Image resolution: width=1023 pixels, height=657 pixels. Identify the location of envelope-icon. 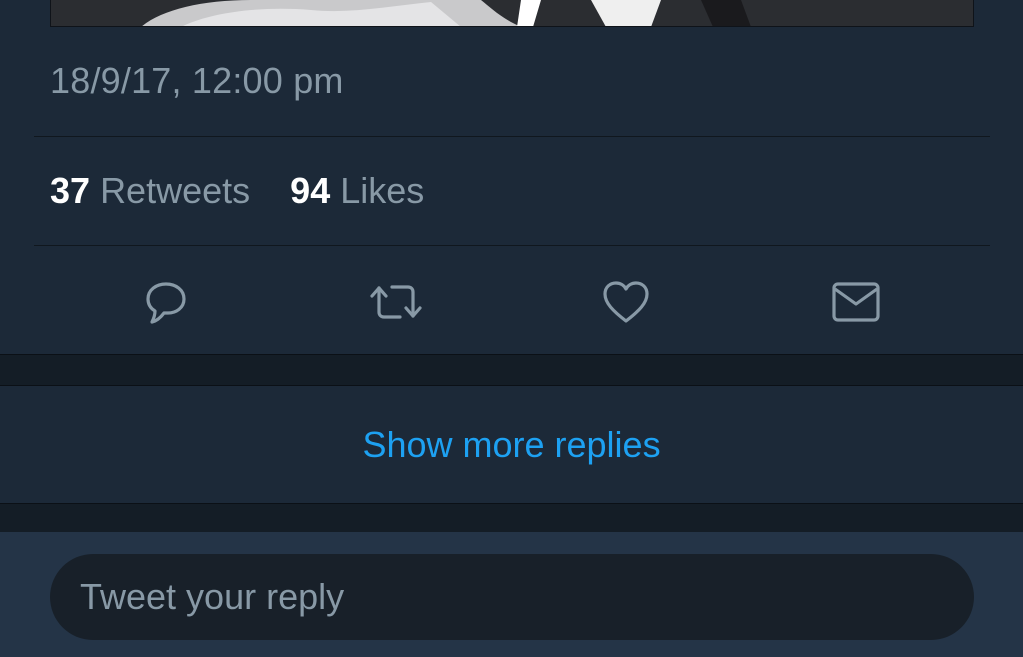
(856, 302).